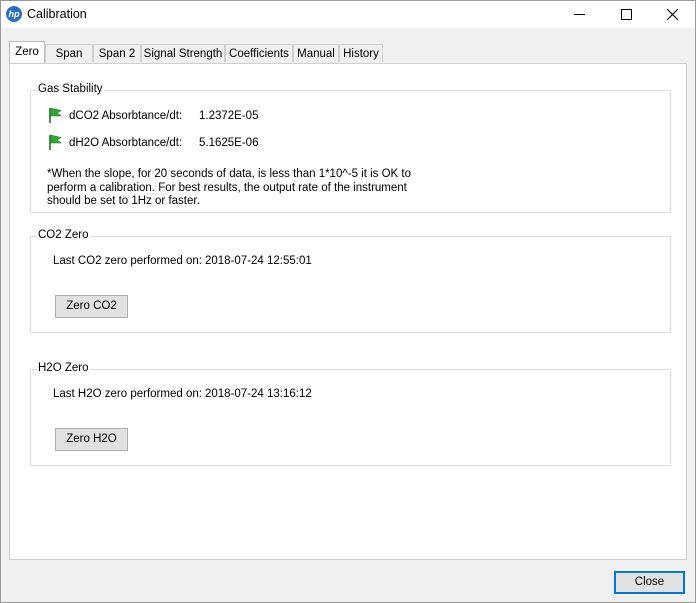 The height and width of the screenshot is (603, 696). Describe the element at coordinates (91, 306) in the screenshot. I see `zero-co2-button: Zero CO2` at that location.